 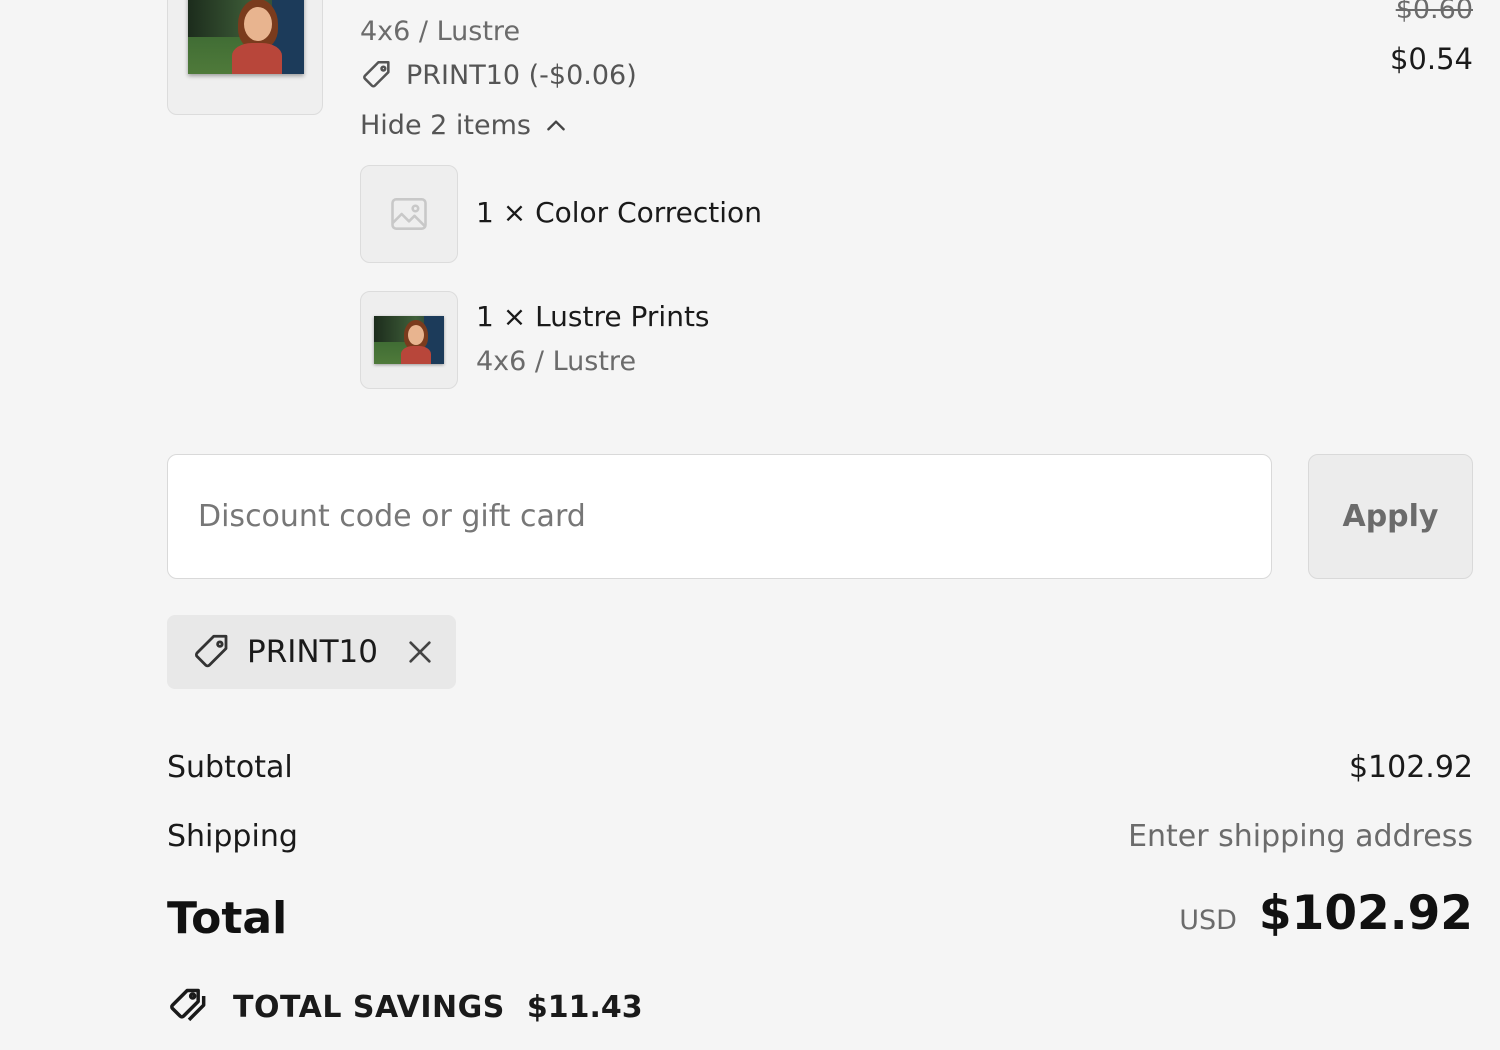 I want to click on hide-items-toggle: Hide 2 items, so click(x=464, y=125).